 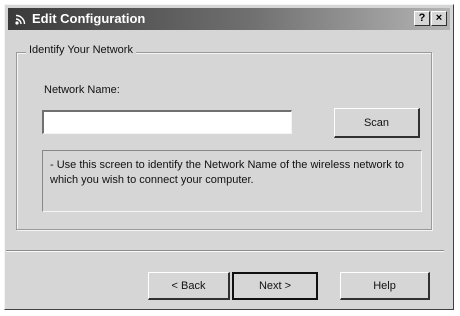 I want to click on help-button: Help, so click(x=385, y=286).